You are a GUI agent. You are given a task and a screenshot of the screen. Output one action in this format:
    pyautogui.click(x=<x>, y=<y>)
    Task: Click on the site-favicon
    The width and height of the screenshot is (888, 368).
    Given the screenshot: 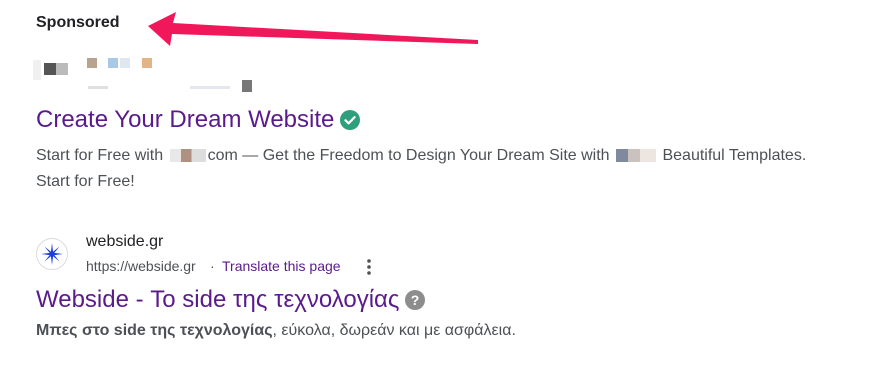 What is the action you would take?
    pyautogui.click(x=52, y=254)
    